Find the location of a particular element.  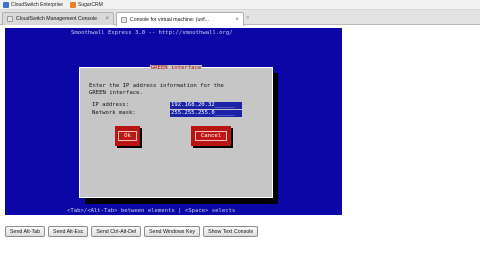

send-alt-tab-button: Send Alt-Tab is located at coordinates (25, 231).